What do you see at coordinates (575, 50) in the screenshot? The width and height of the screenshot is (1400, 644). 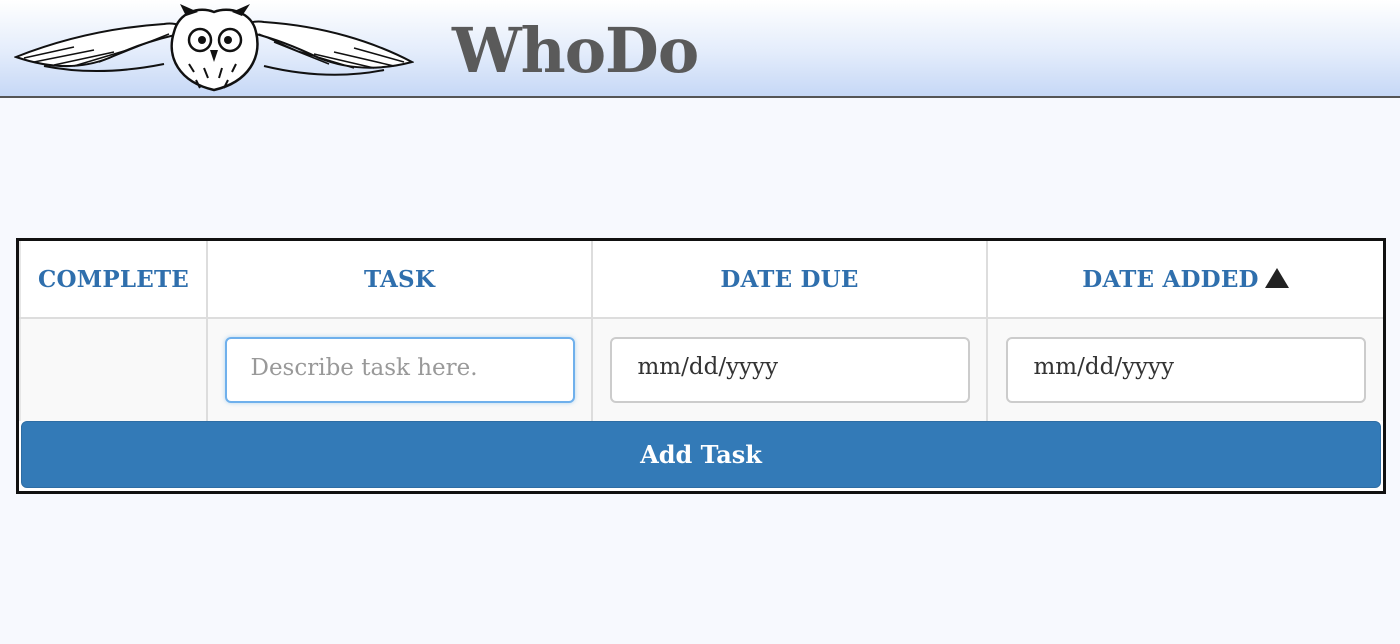 I see `app-title: WhoDo` at bounding box center [575, 50].